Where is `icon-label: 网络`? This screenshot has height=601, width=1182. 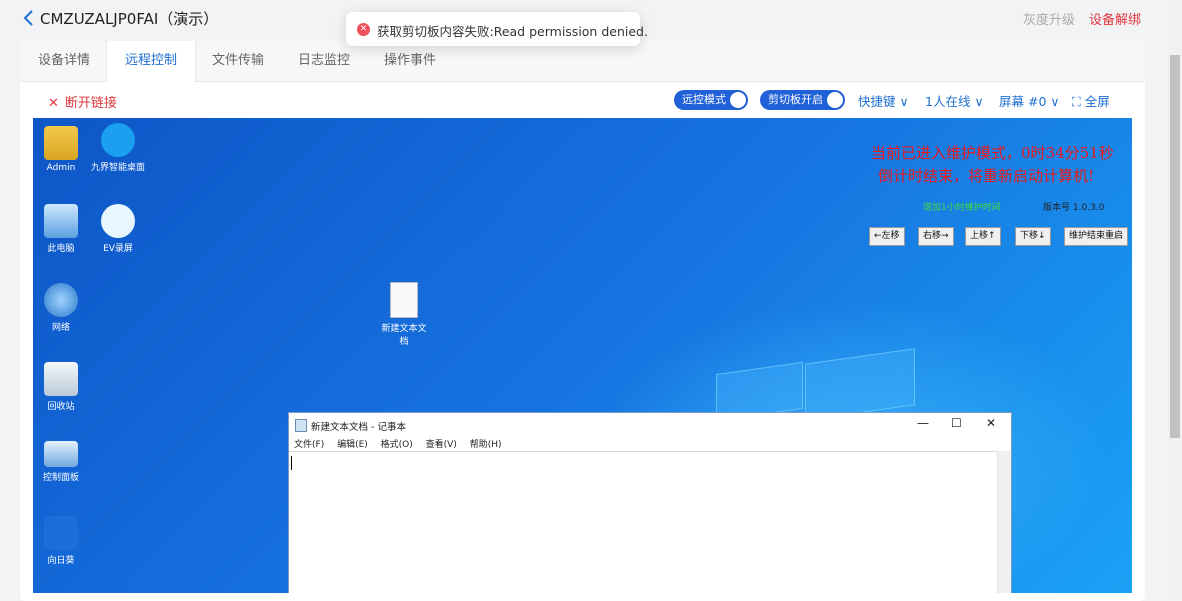 icon-label: 网络 is located at coordinates (60, 328).